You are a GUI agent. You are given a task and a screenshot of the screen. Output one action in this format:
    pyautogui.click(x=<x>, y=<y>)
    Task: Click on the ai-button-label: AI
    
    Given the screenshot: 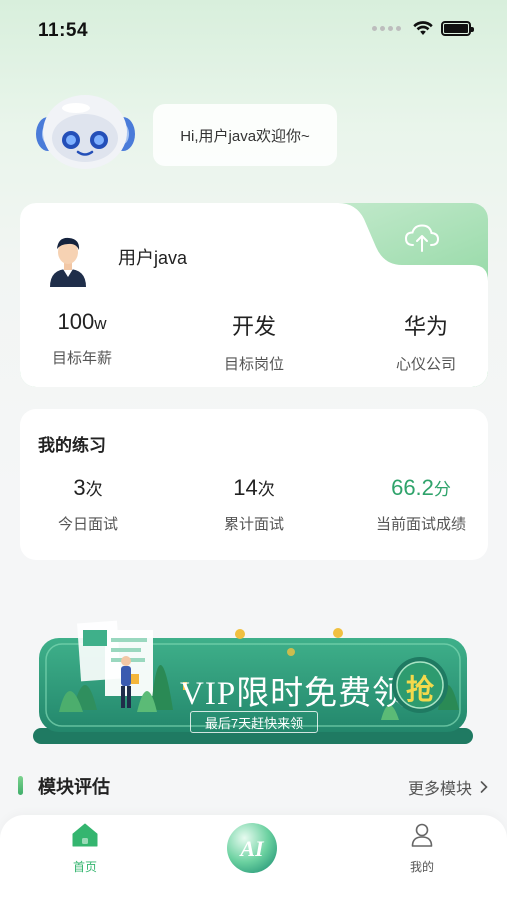 What is the action you would take?
    pyautogui.click(x=251, y=848)
    